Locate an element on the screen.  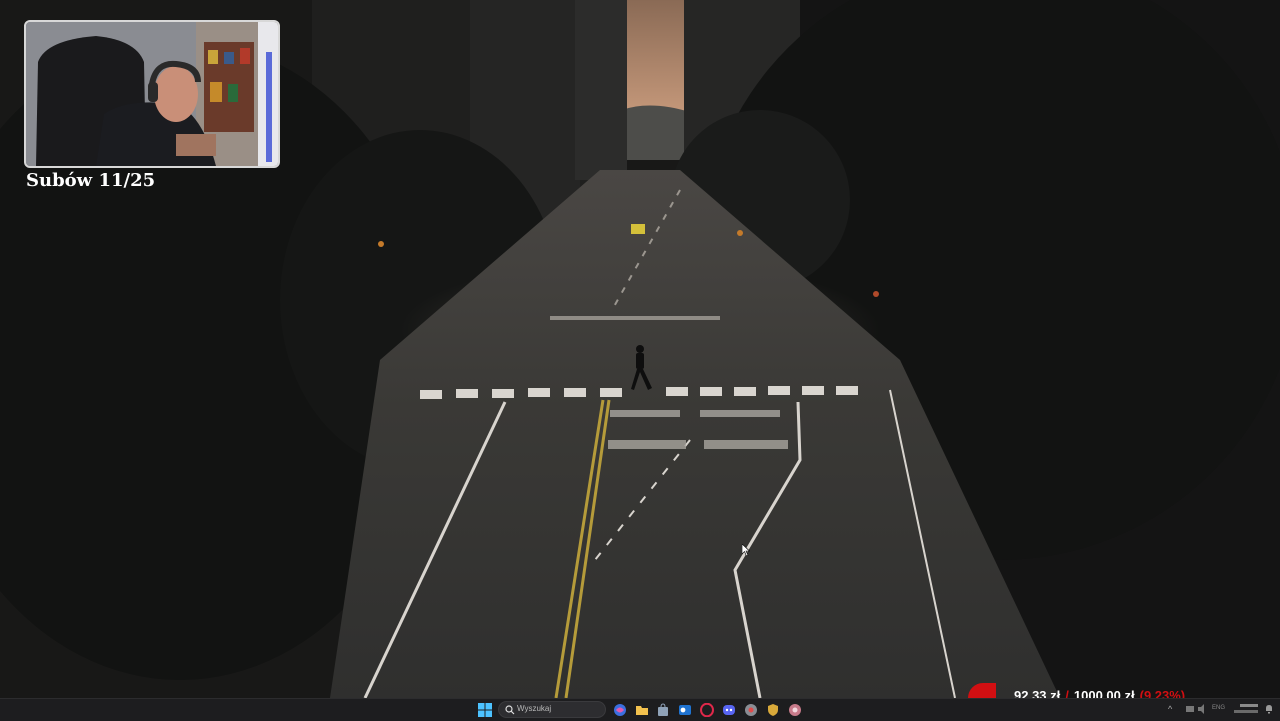
opera-gx-icon is located at coordinates (707, 710).